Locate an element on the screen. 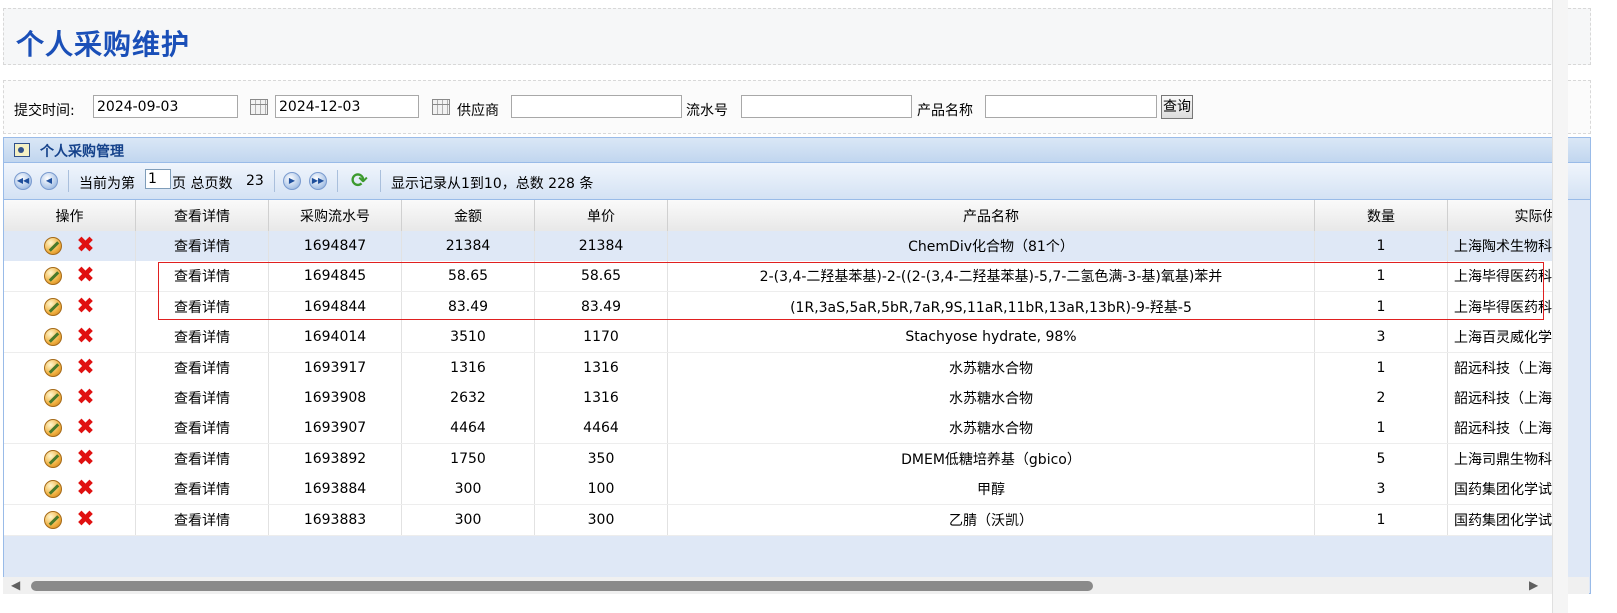  table-row: ✖ 查看详情 1693917 1316 1316 水苏糖水合物 1 韶远科技（上海 is located at coordinates (784, 368).